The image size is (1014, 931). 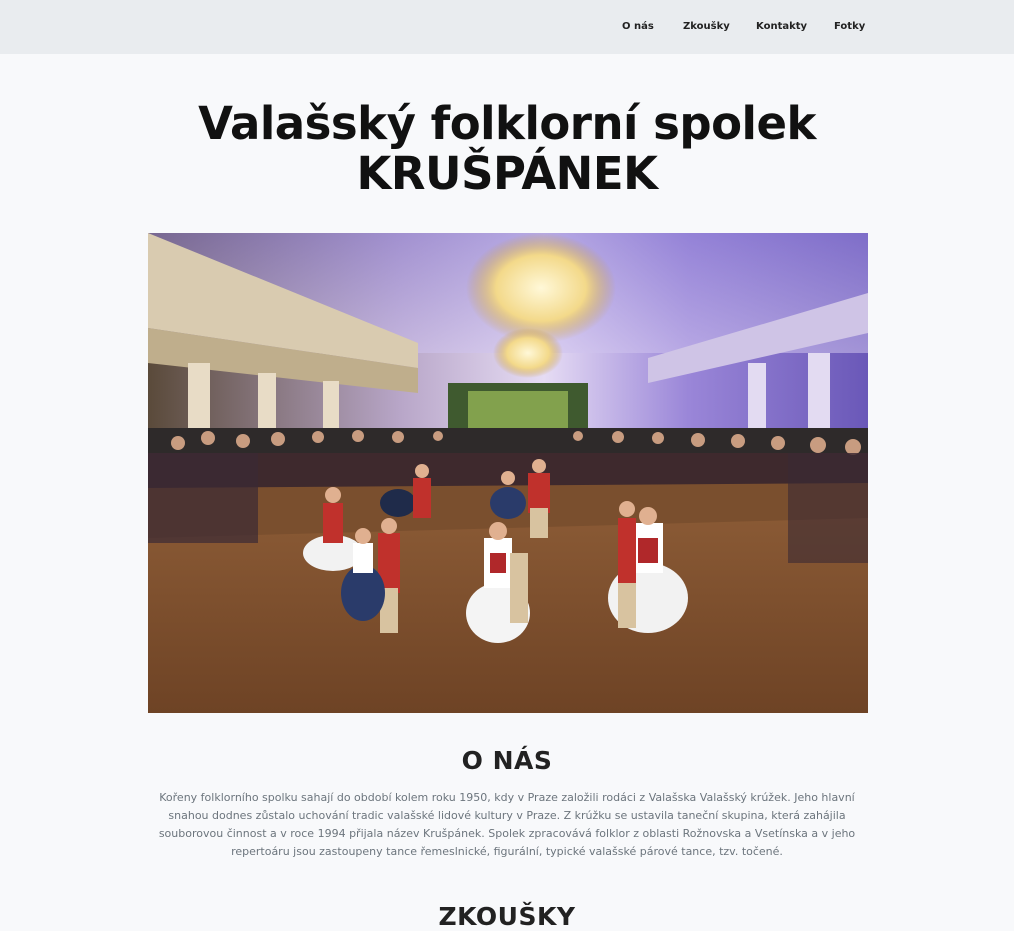 What do you see at coordinates (507, 760) in the screenshot?
I see `about-heading: O NÁS` at bounding box center [507, 760].